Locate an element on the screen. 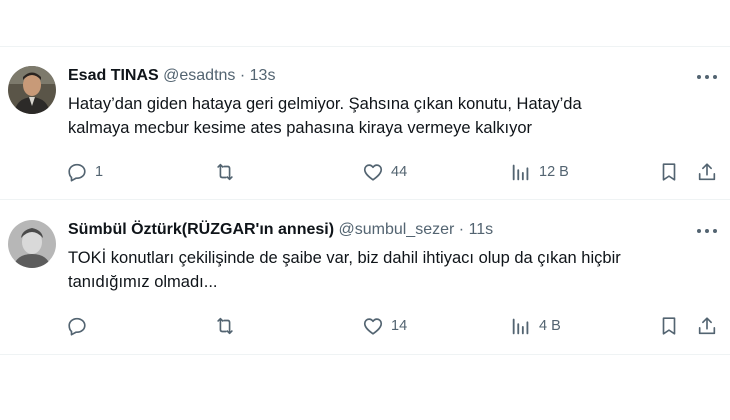  tweet-header: Esad TINAS @esadtns · 13s is located at coordinates (171, 76).